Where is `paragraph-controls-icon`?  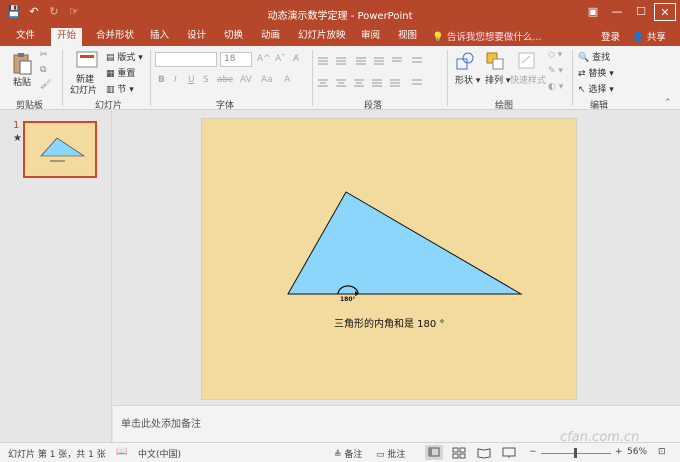 paragraph-controls-icon is located at coordinates (378, 74).